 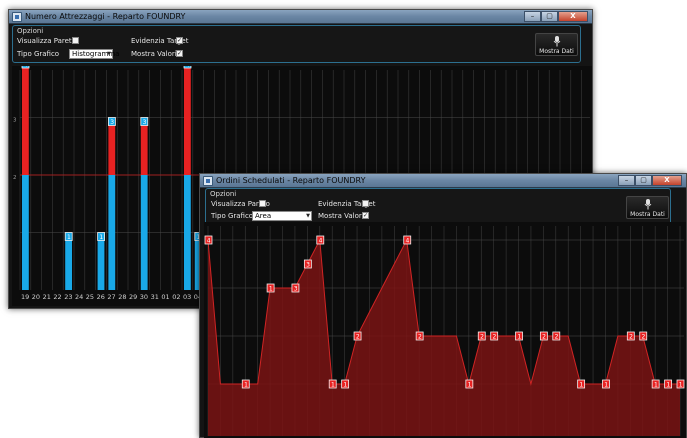 I want to click on x-tick-label: 26, so click(x=101, y=297).